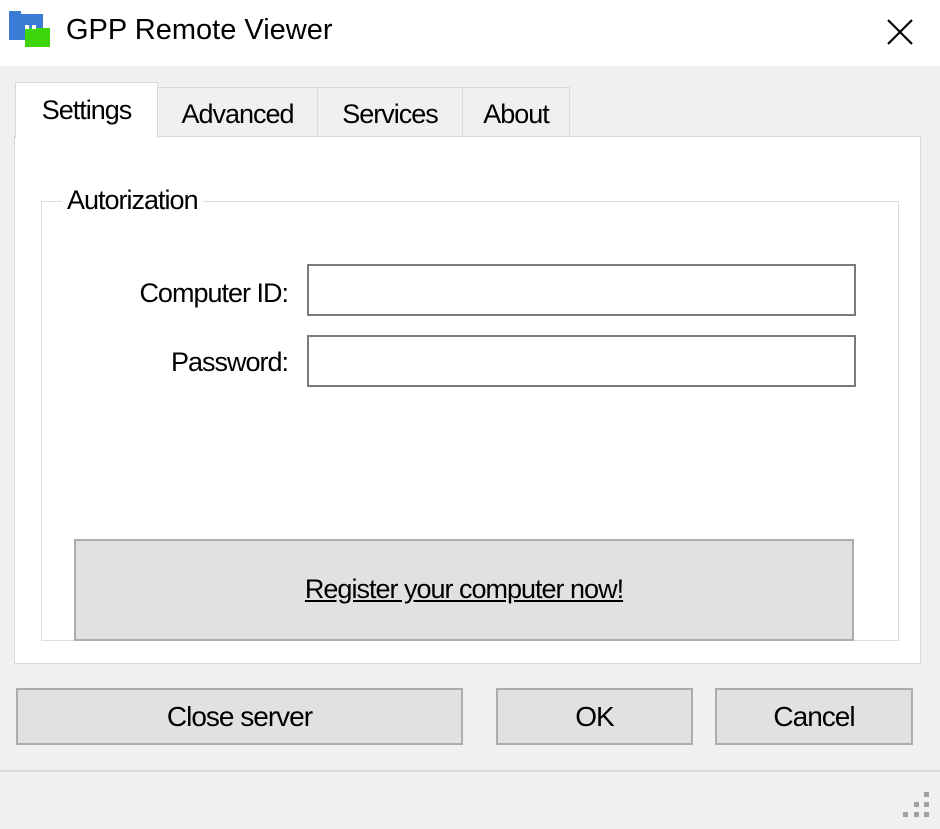  I want to click on register-computer-button: Register your computer now!, so click(464, 590).